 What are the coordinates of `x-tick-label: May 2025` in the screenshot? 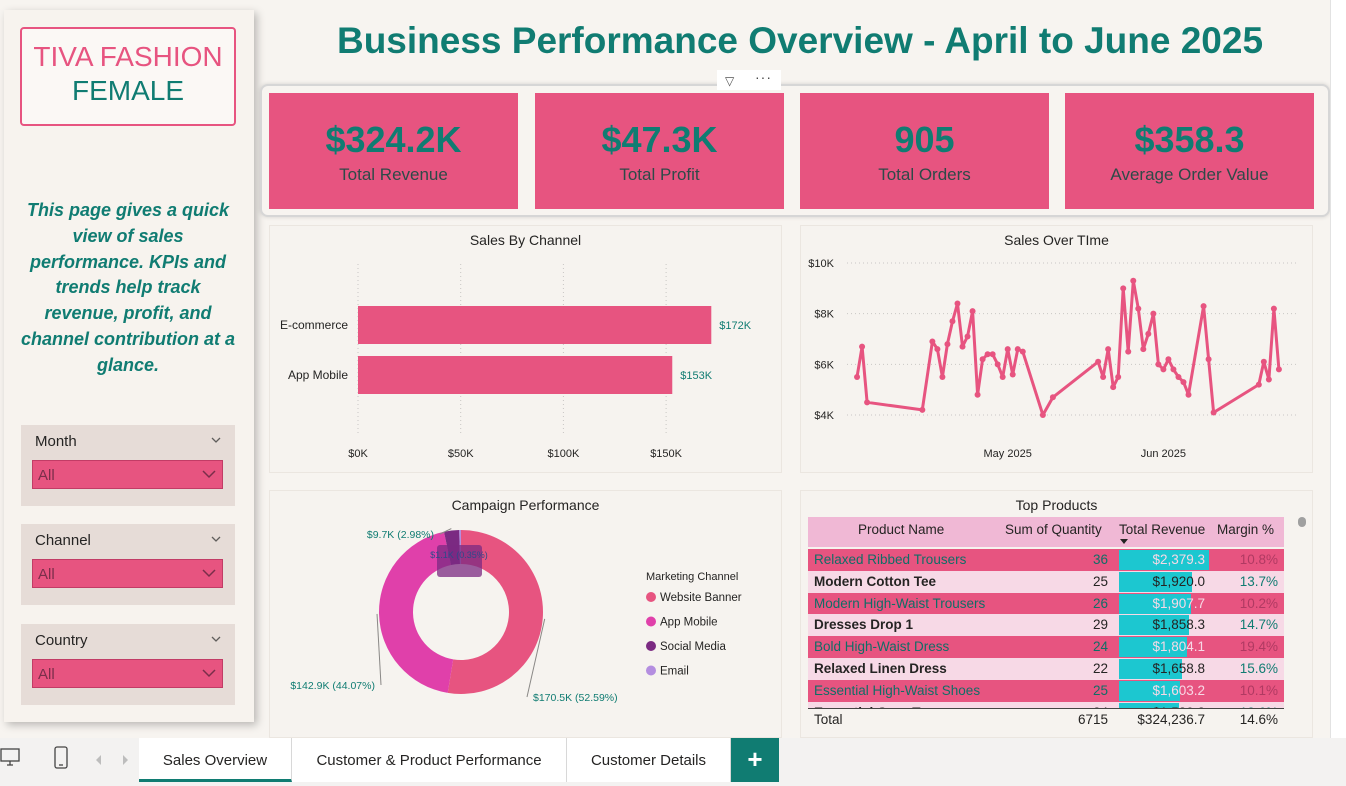 It's located at (1008, 454).